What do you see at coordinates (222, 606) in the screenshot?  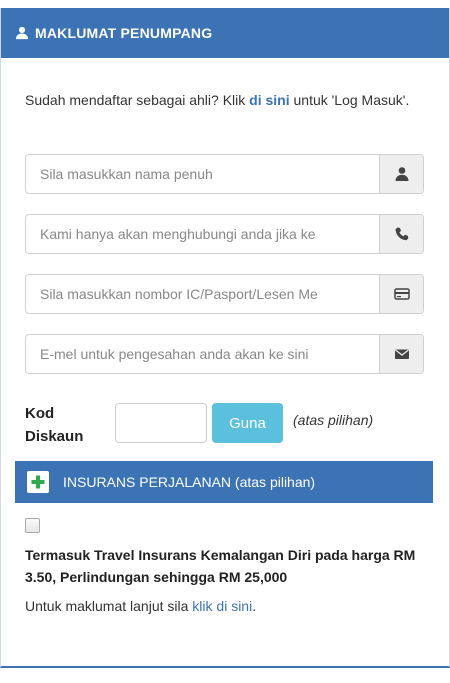 I see `insurance-info-link: klik di sini` at bounding box center [222, 606].